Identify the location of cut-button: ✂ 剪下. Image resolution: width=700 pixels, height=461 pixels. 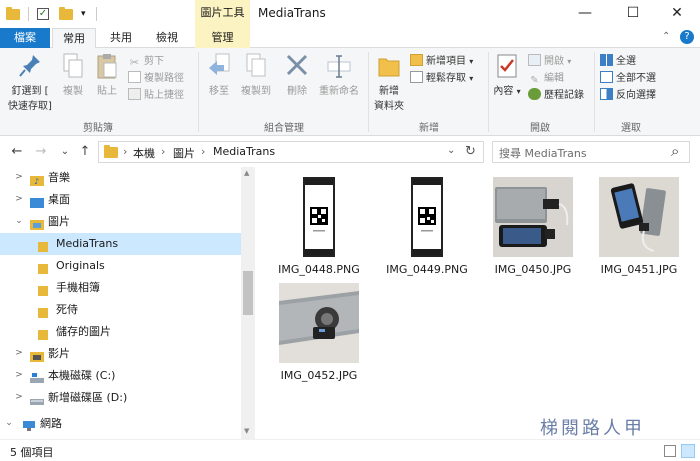
(156, 62).